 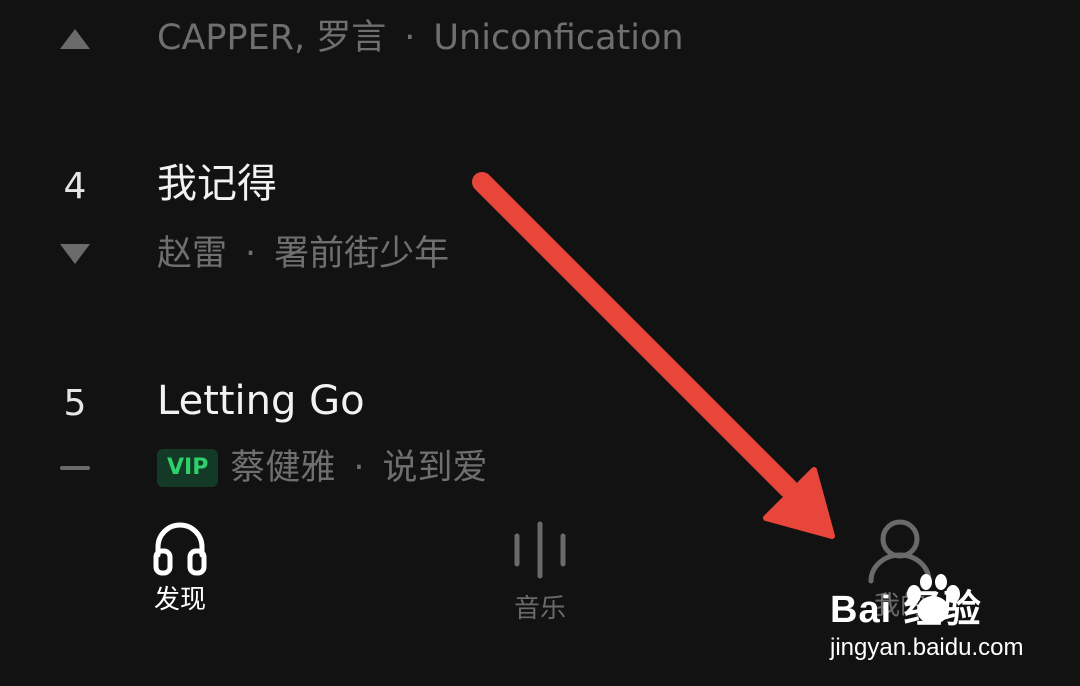 I want to click on song-meta: CAPPER, 罗言 · Uniconfication, so click(x=420, y=38).